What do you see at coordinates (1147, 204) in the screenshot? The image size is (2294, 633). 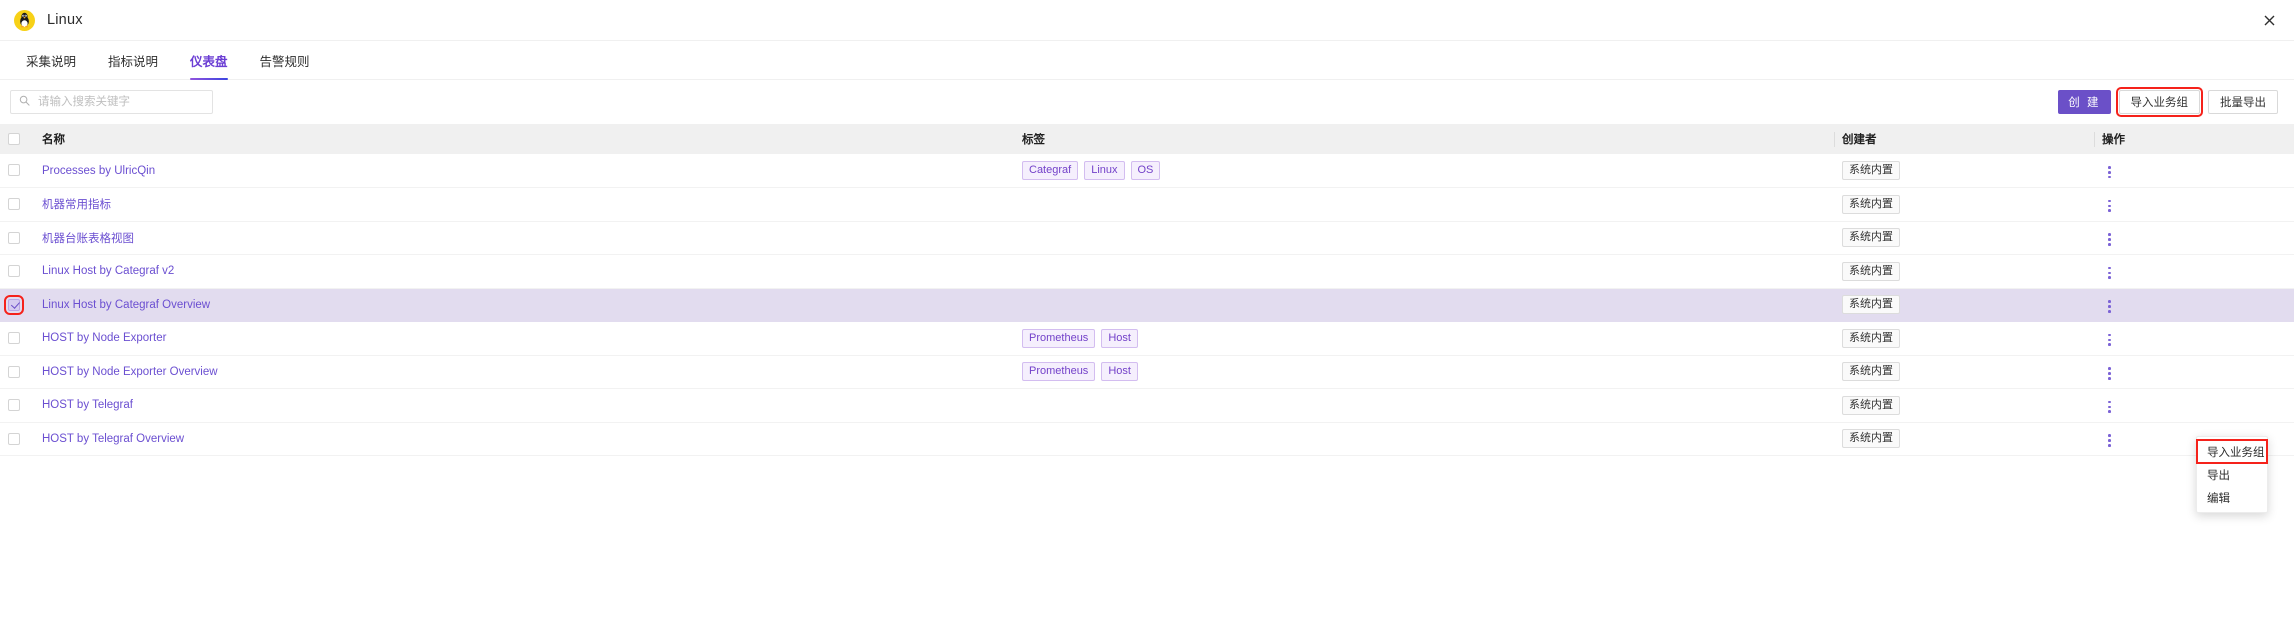 I see `table-row: 机器常用指标 系统内置` at bounding box center [1147, 204].